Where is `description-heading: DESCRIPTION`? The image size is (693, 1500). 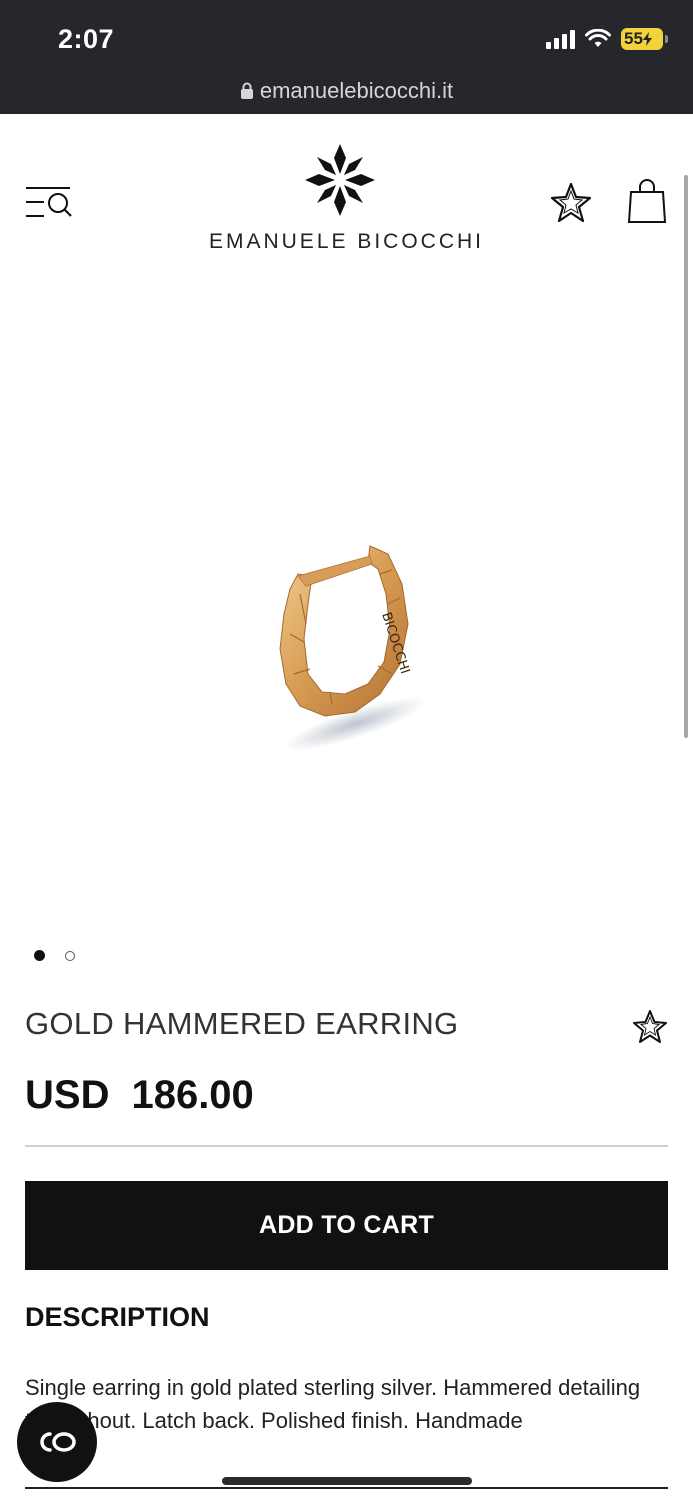 description-heading: DESCRIPTION is located at coordinates (117, 1317).